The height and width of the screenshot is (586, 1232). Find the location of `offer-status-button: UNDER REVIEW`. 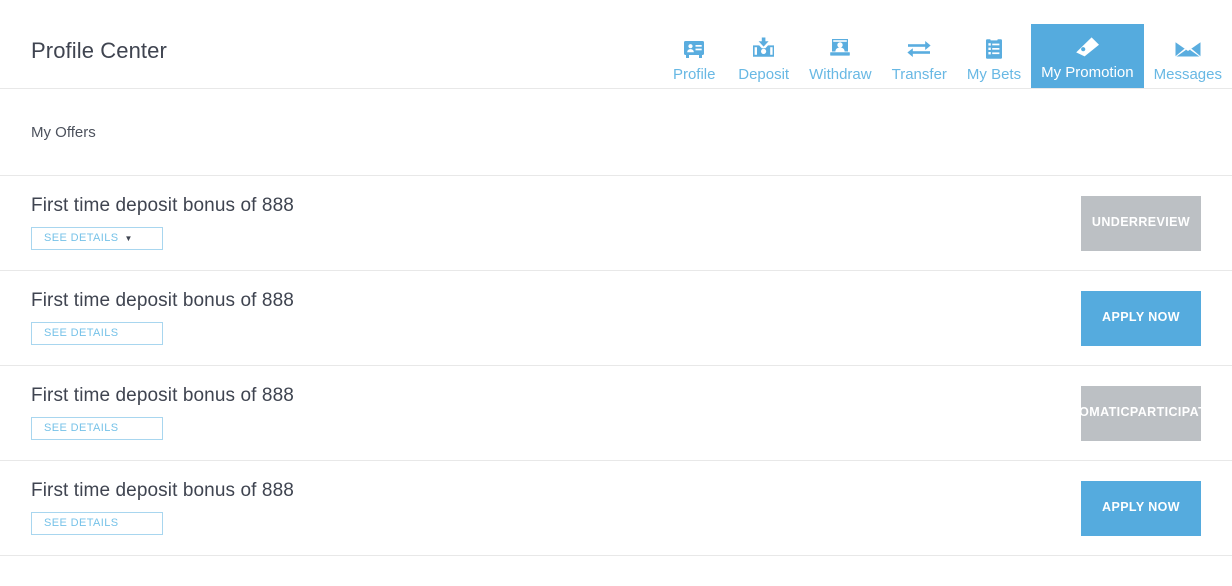

offer-status-button: UNDER REVIEW is located at coordinates (1141, 223).